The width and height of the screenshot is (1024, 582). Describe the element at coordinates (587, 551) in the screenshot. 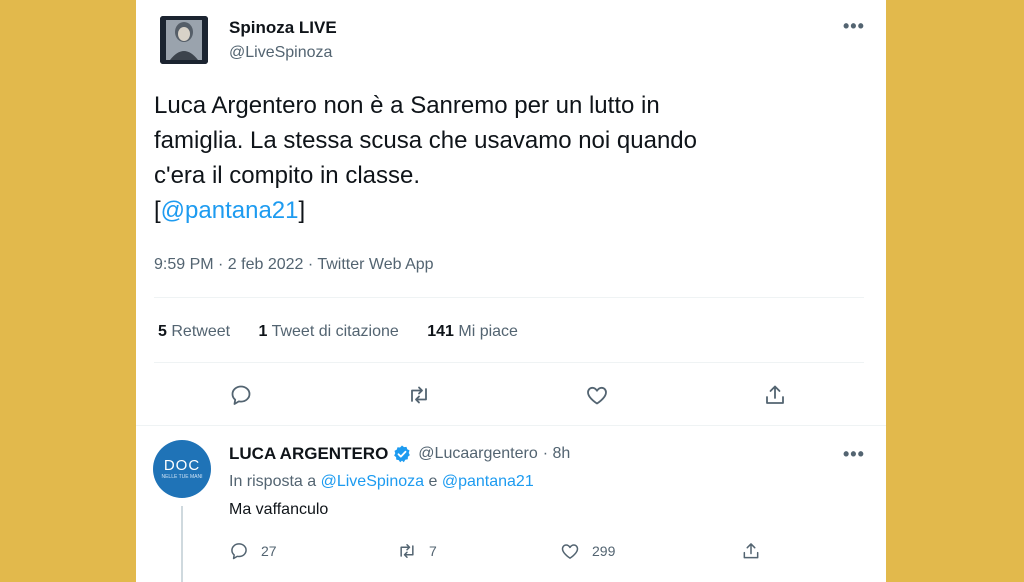

I see `reply-like-button: 299` at that location.